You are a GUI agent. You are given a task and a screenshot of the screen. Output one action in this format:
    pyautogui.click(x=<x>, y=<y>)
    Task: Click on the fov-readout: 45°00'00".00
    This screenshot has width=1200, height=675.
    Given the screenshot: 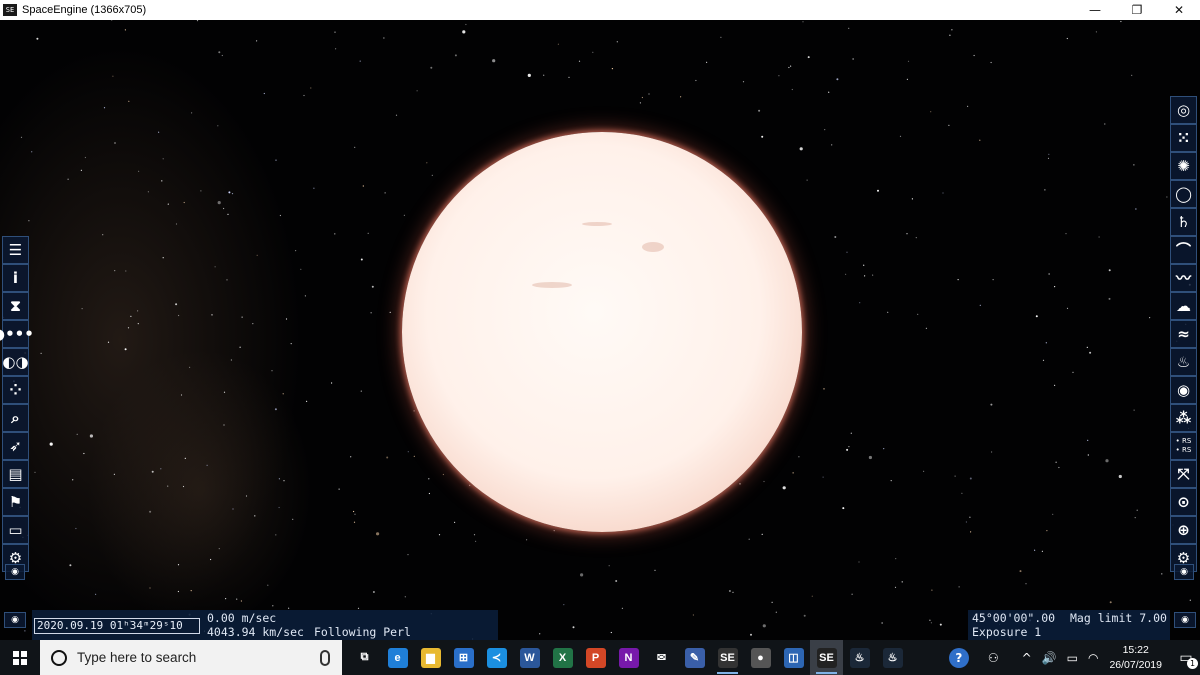 What is the action you would take?
    pyautogui.click(x=1013, y=618)
    